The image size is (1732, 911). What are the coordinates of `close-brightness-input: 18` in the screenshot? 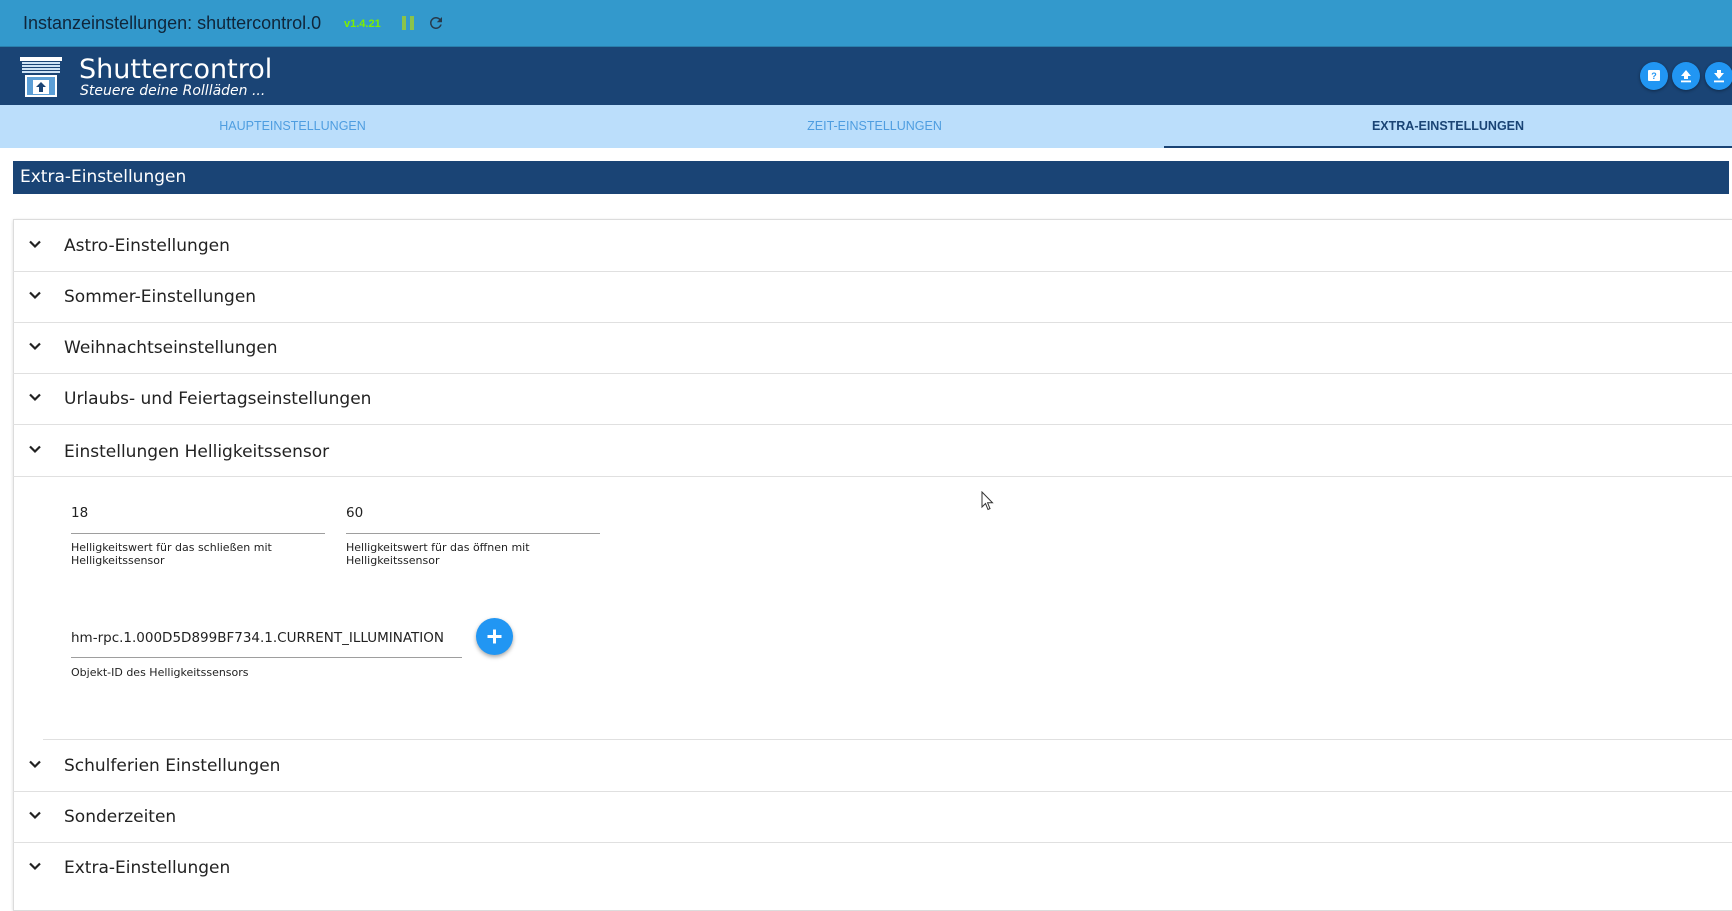 It's located at (79, 513).